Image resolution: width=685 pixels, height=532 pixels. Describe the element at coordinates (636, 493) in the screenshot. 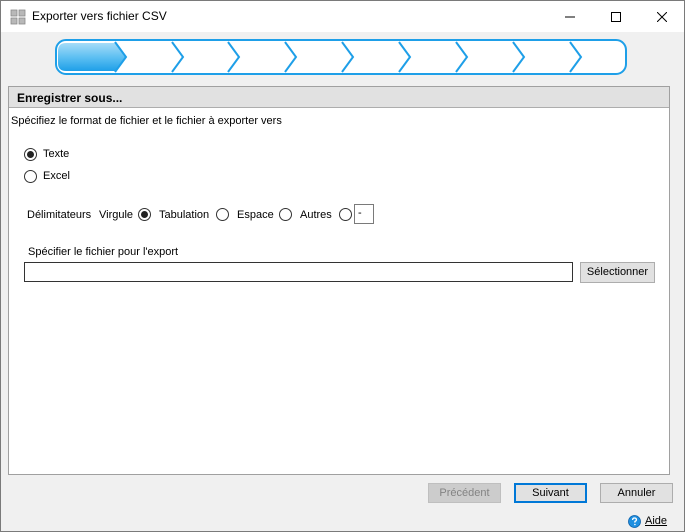

I see `cancel-button: Annuler` at that location.